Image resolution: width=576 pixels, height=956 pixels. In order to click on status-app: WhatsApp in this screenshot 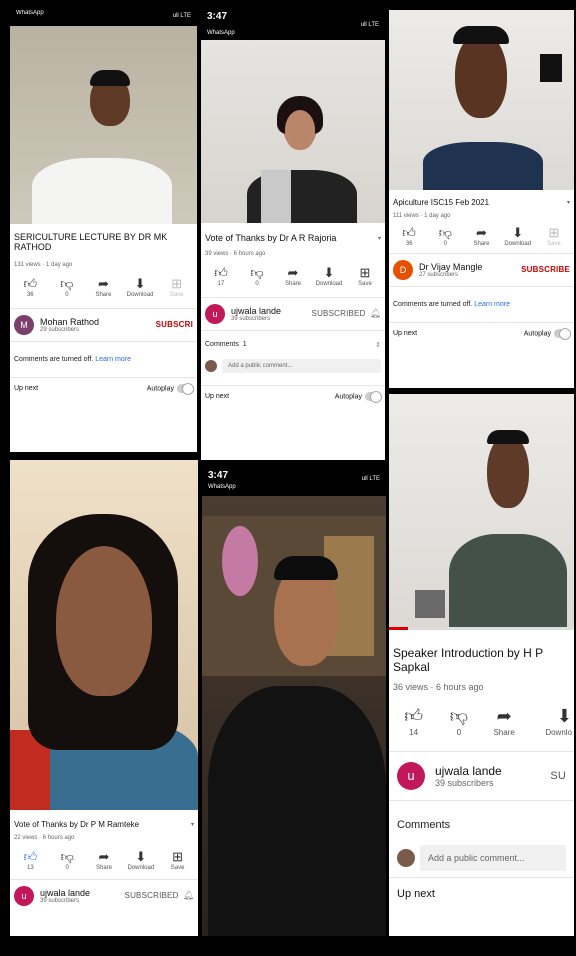, I will do `click(222, 487)`.